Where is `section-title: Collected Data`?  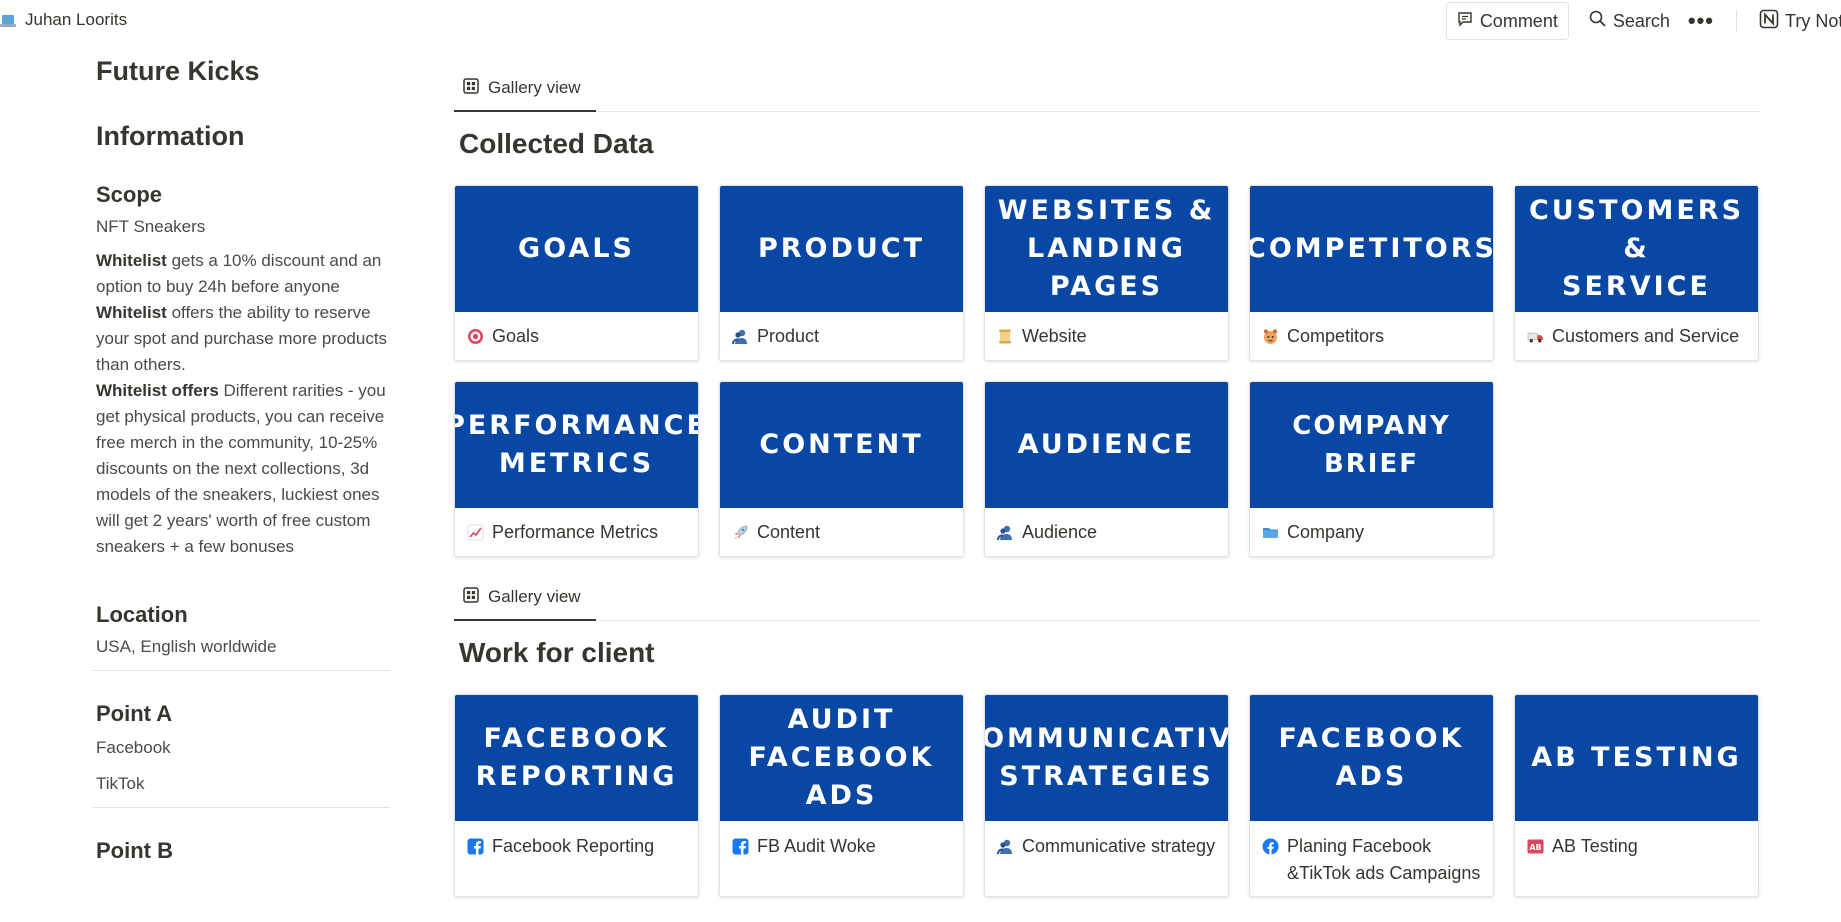
section-title: Collected Data is located at coordinates (556, 143).